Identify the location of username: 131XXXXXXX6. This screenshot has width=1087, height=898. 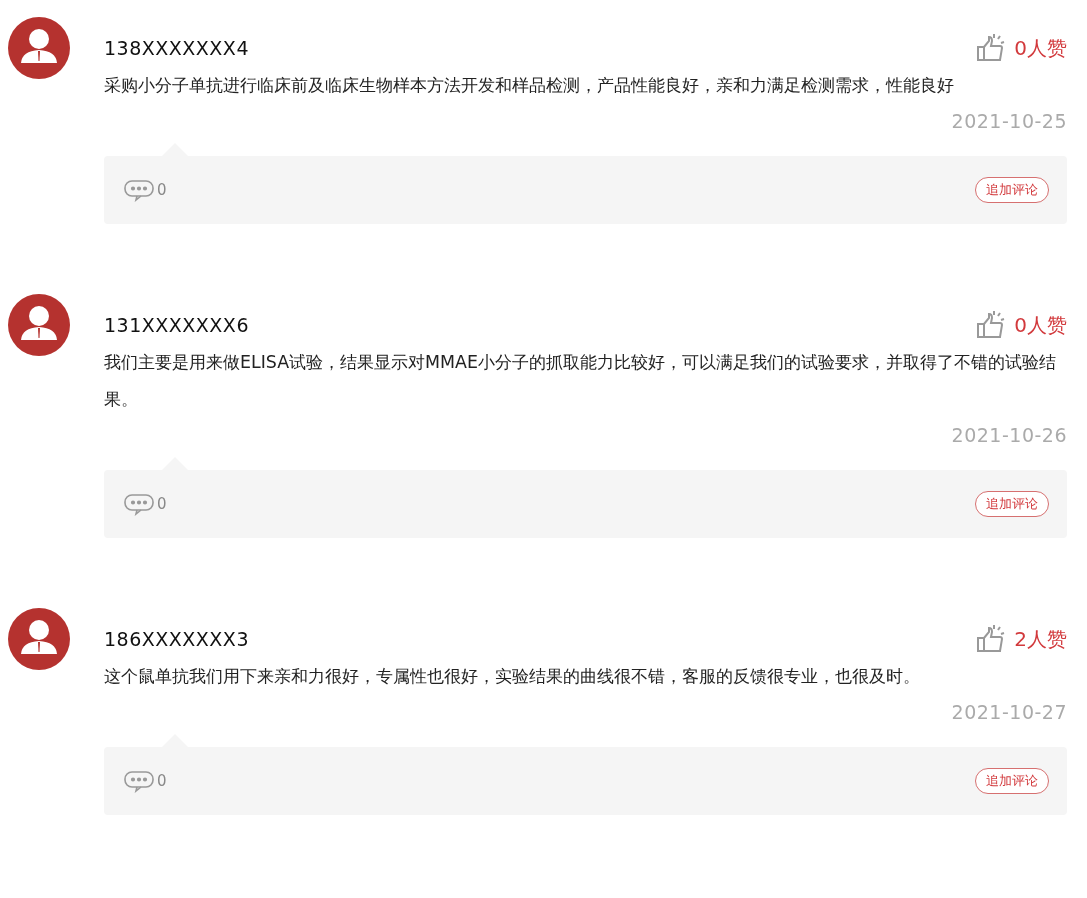
(176, 325).